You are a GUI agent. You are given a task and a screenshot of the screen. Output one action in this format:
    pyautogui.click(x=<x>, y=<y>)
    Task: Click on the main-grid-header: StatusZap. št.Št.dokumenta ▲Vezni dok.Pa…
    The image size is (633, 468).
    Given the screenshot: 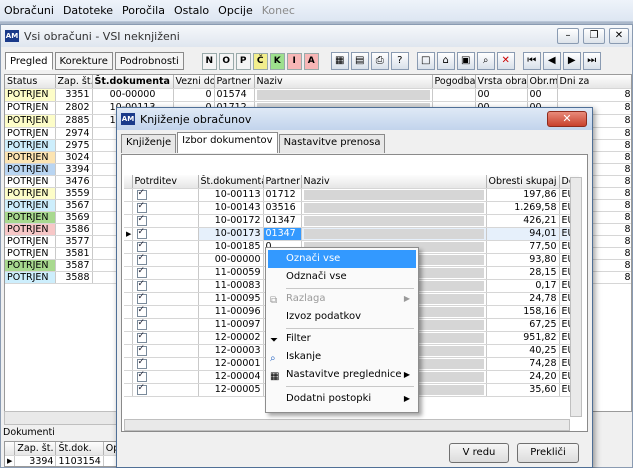 What is the action you would take?
    pyautogui.click(x=318, y=82)
    